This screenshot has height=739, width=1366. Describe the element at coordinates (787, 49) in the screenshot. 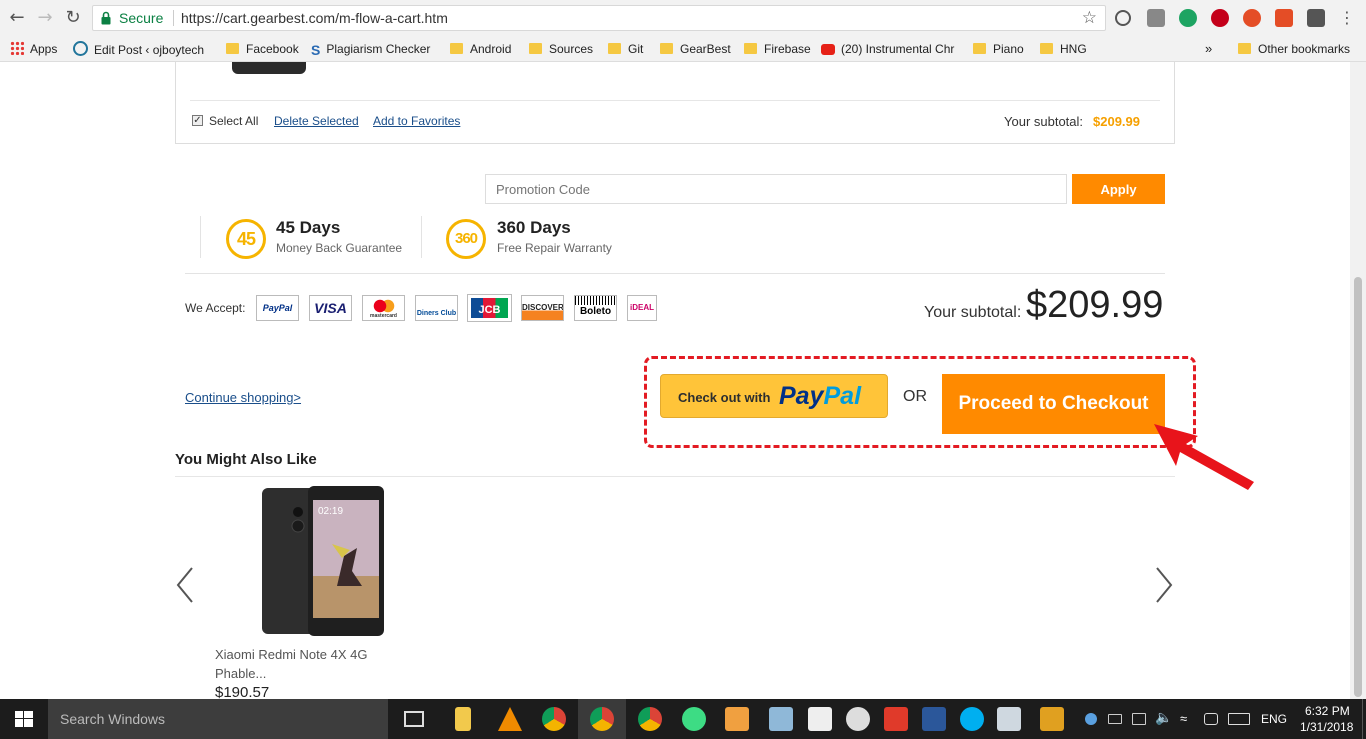

I see `bookmark-label: Firebase` at that location.